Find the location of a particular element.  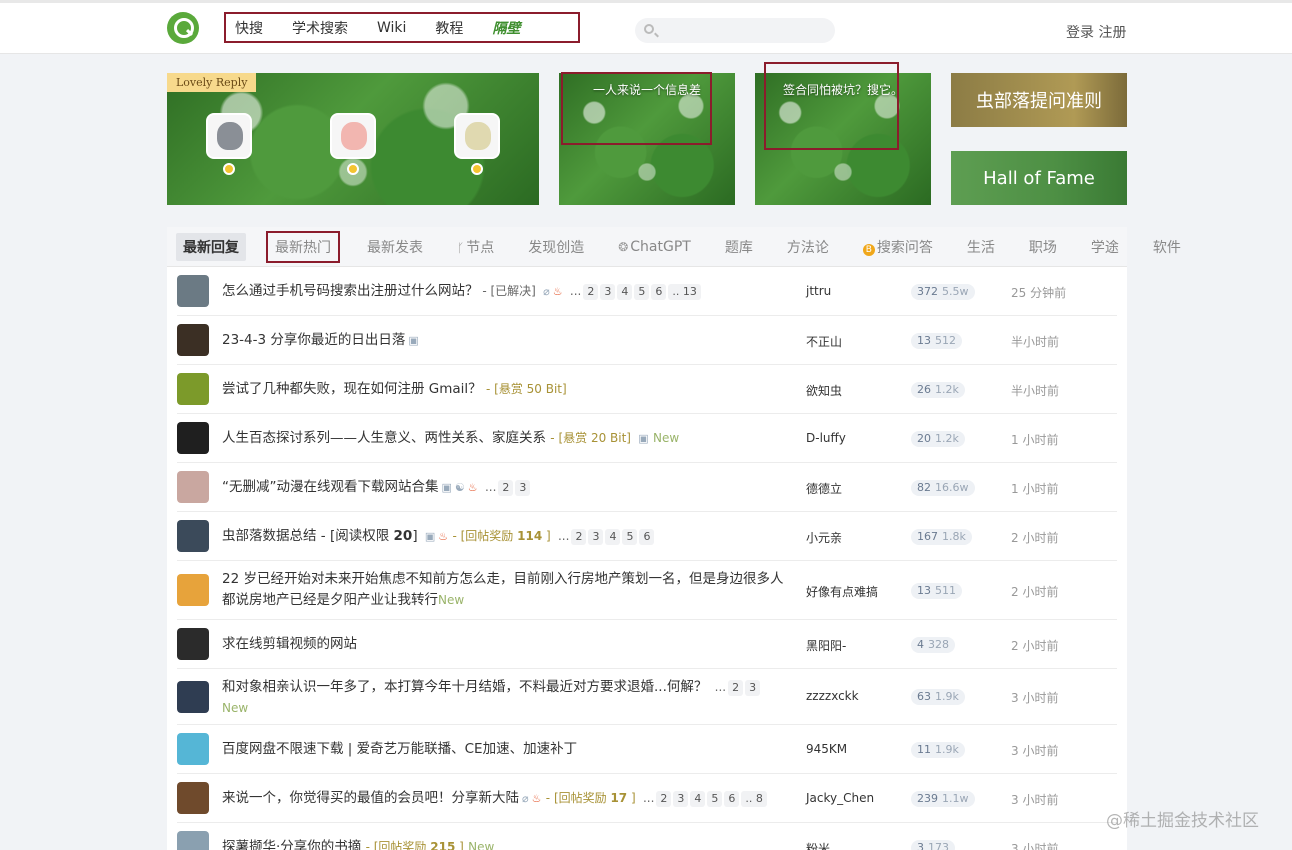

attachment-icon: ⌀ is located at coordinates (546, 291).